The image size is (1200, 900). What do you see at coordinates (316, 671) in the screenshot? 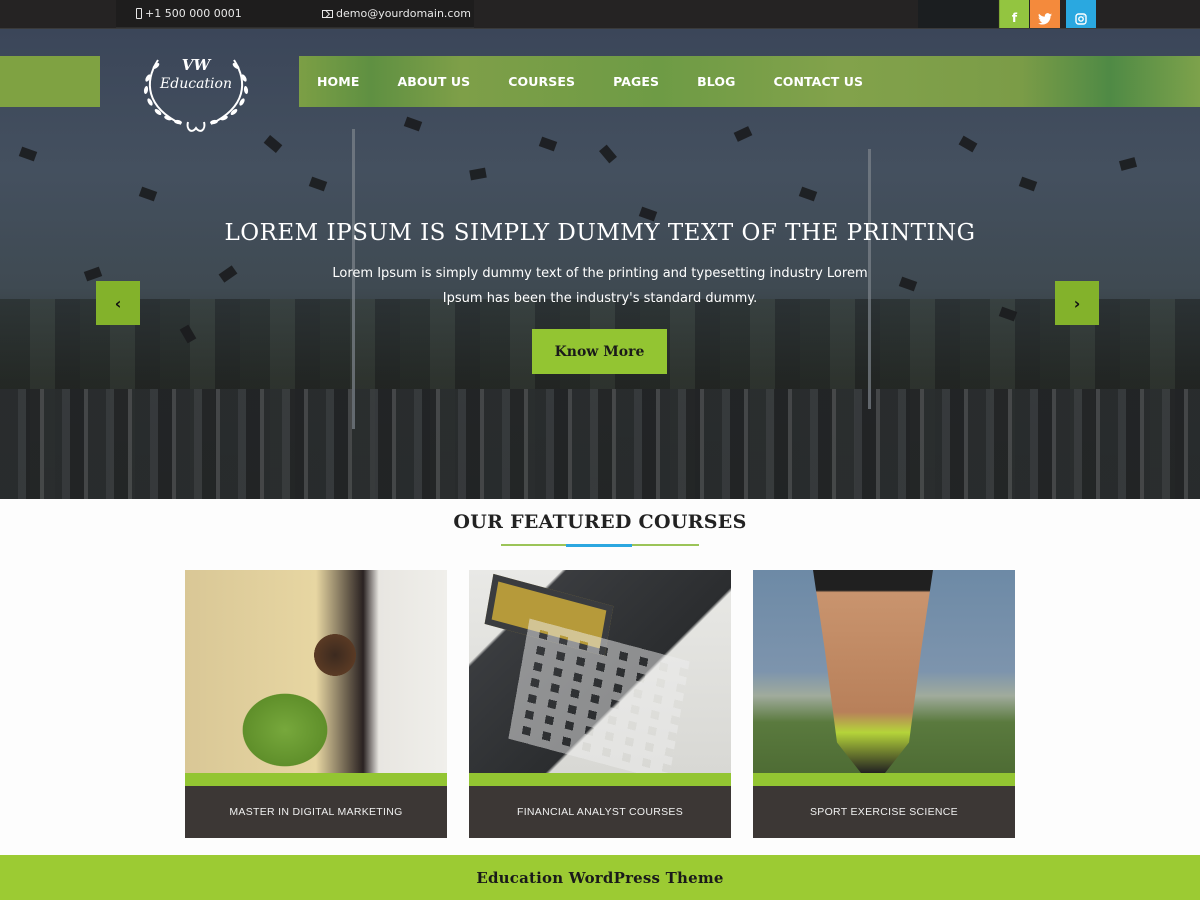
I see `course-image-student-studying` at bounding box center [316, 671].